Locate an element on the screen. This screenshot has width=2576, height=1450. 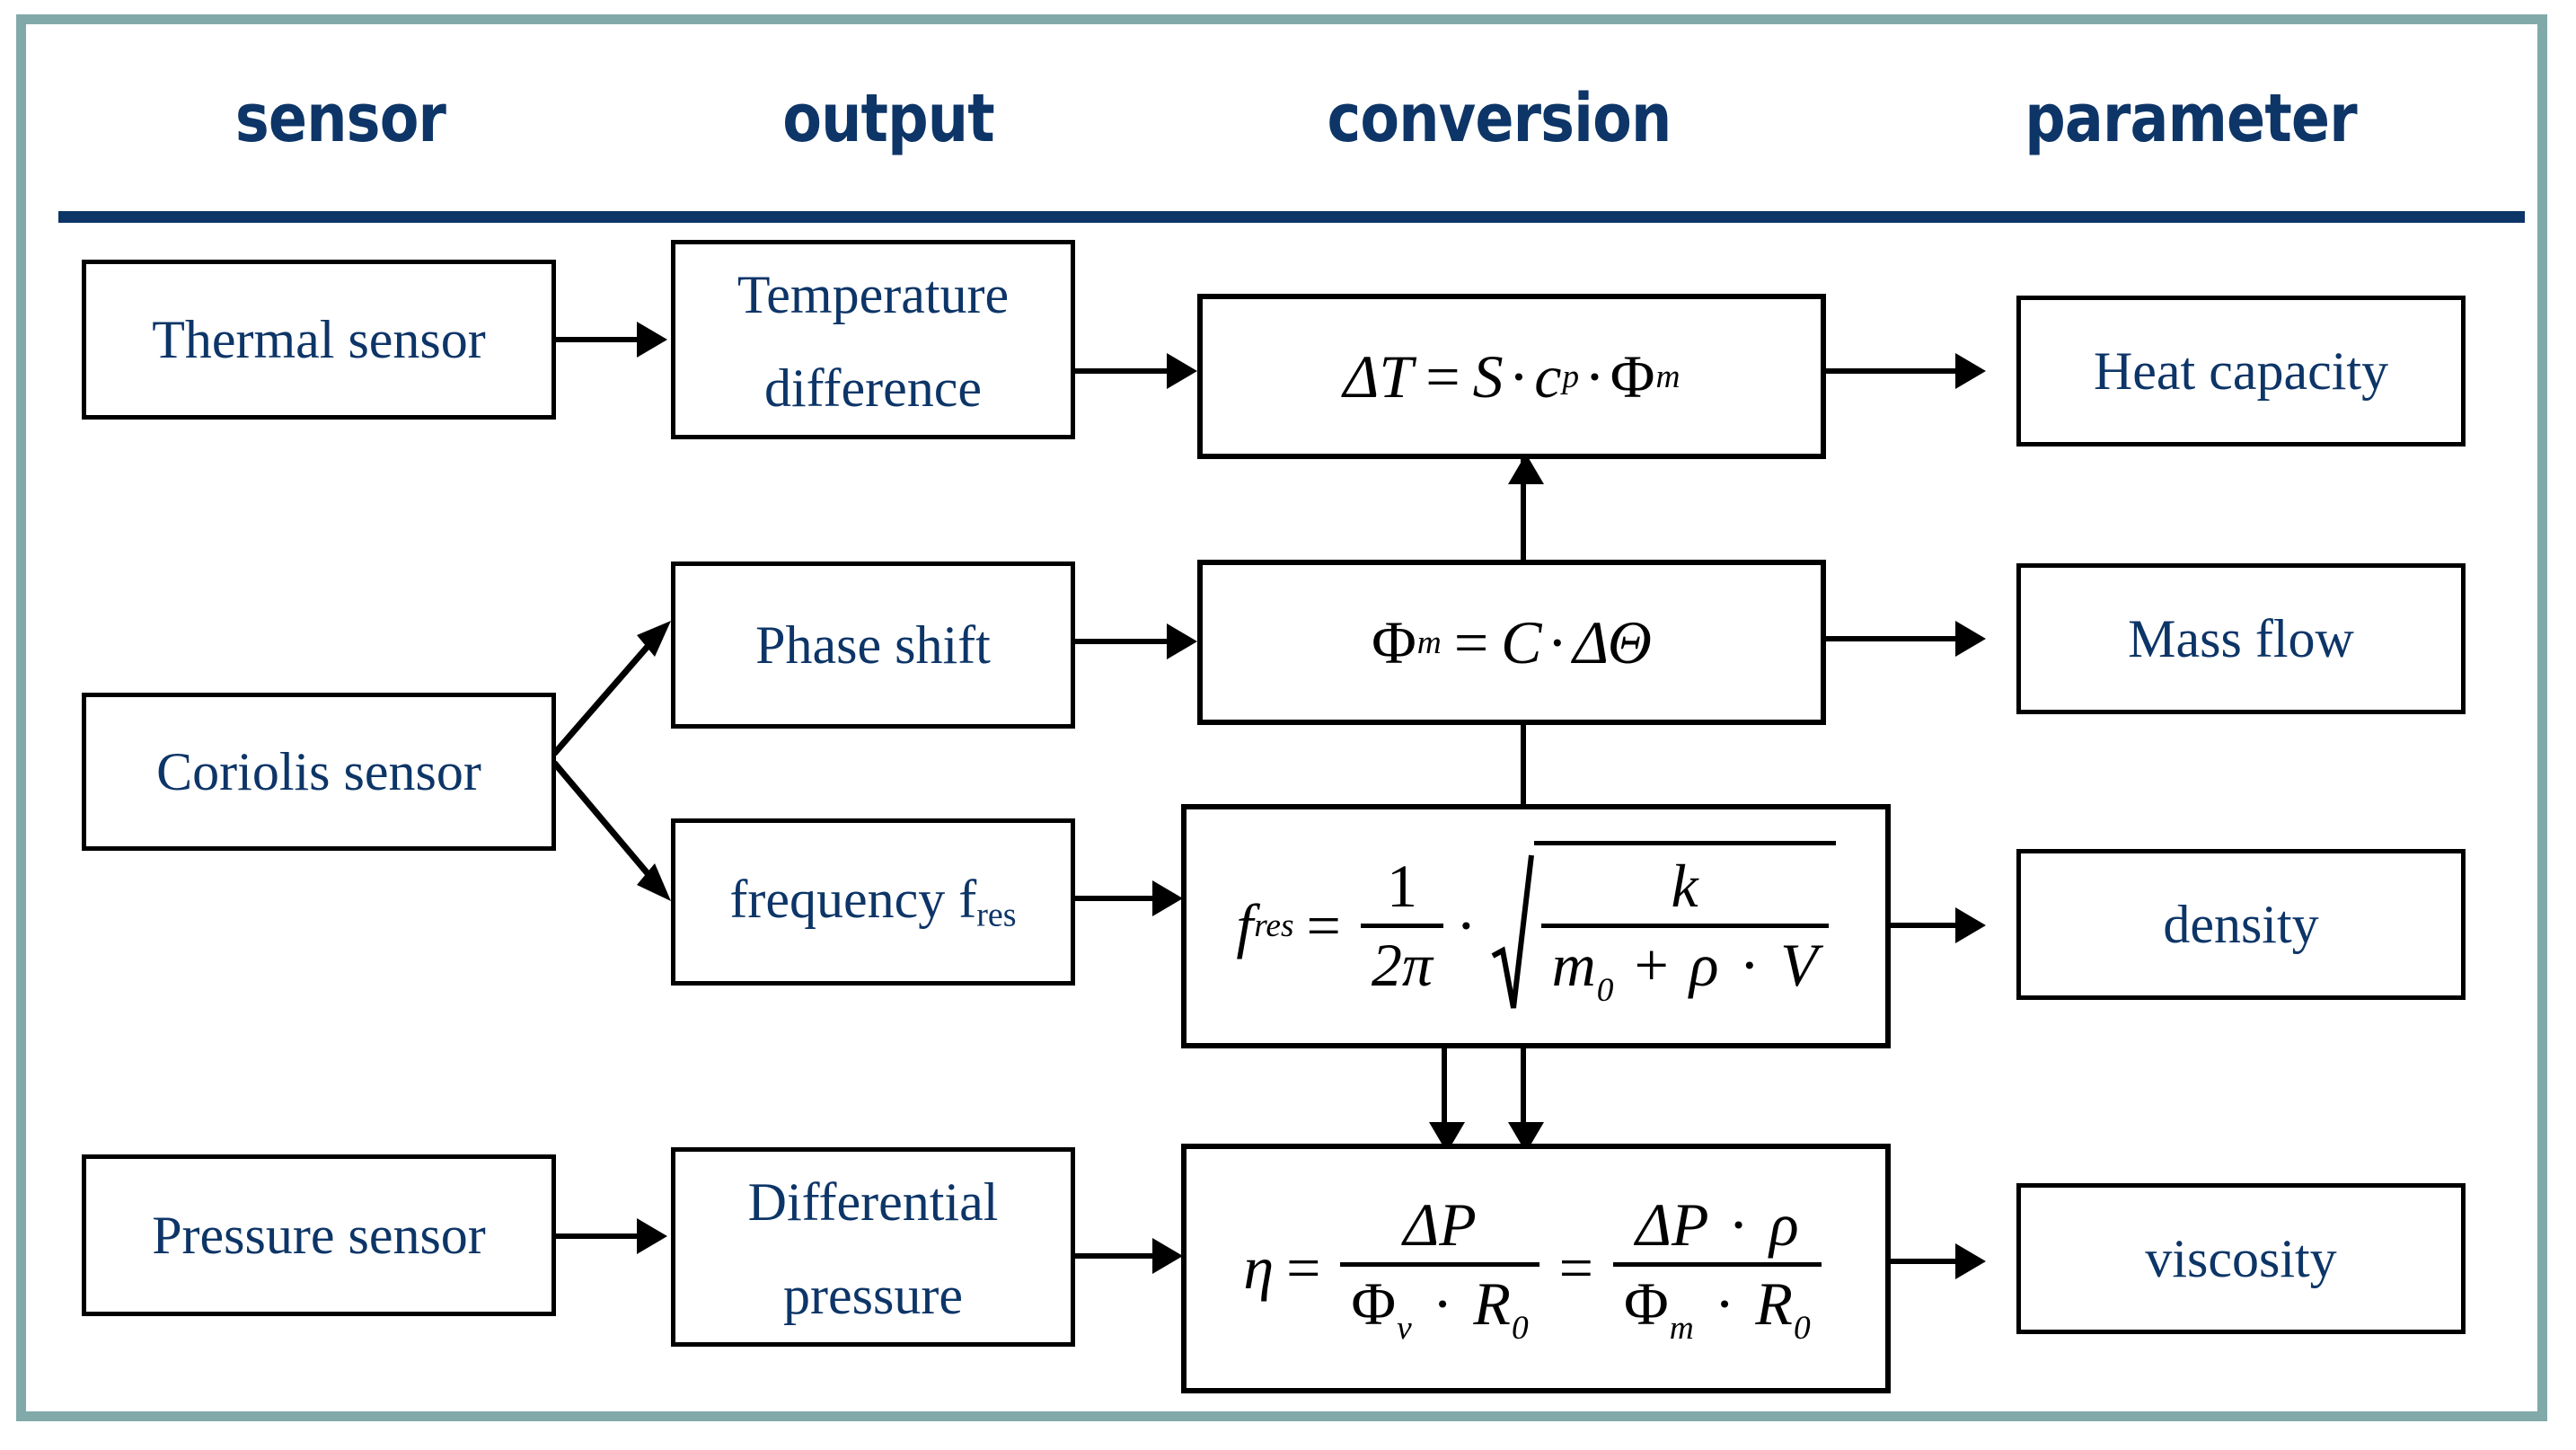
phi-m-symbol-f2: Φ is located at coordinates (1646, 1304).